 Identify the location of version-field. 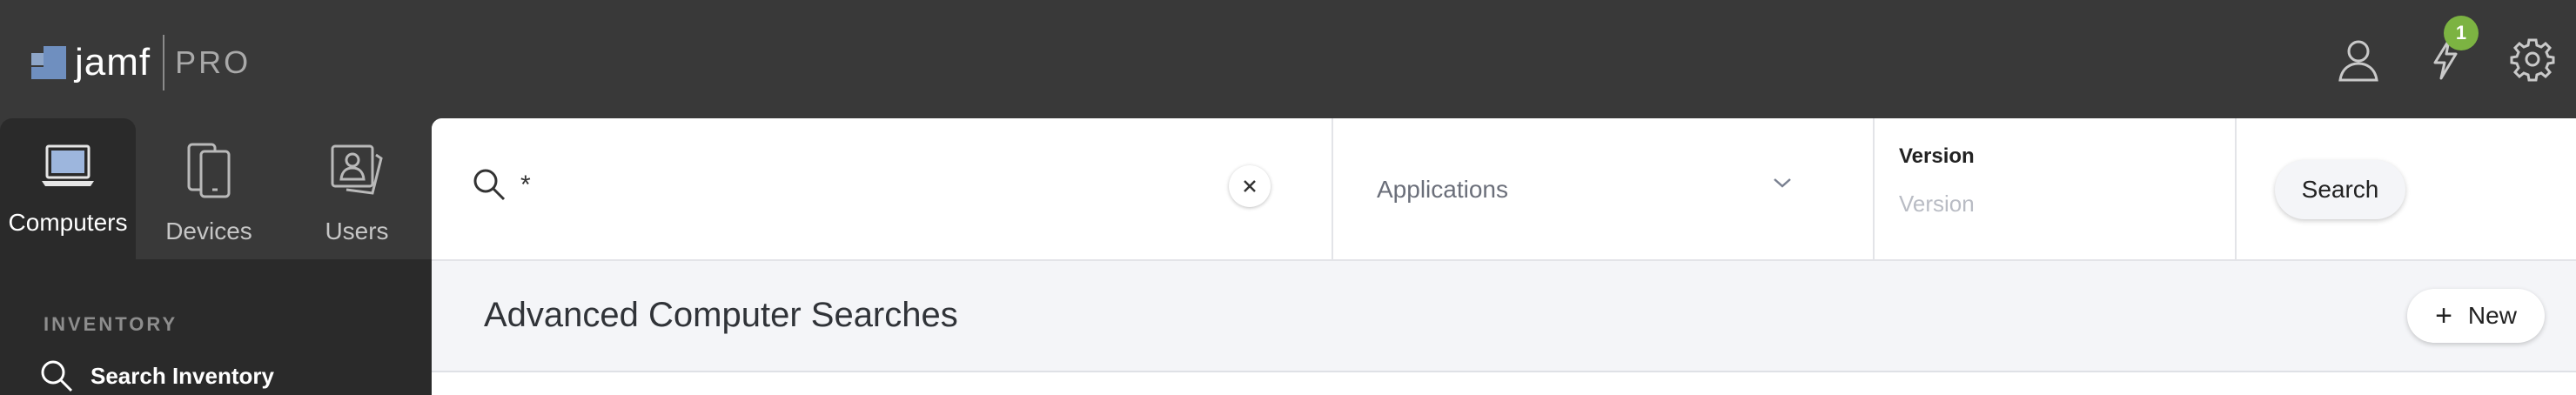
(2046, 203).